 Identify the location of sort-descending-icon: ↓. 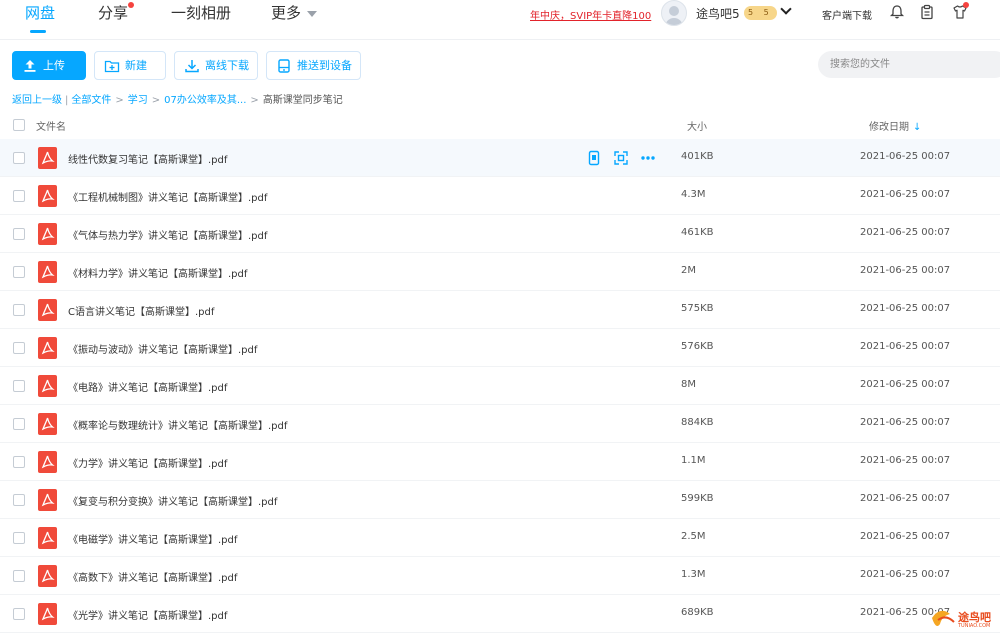
(917, 127).